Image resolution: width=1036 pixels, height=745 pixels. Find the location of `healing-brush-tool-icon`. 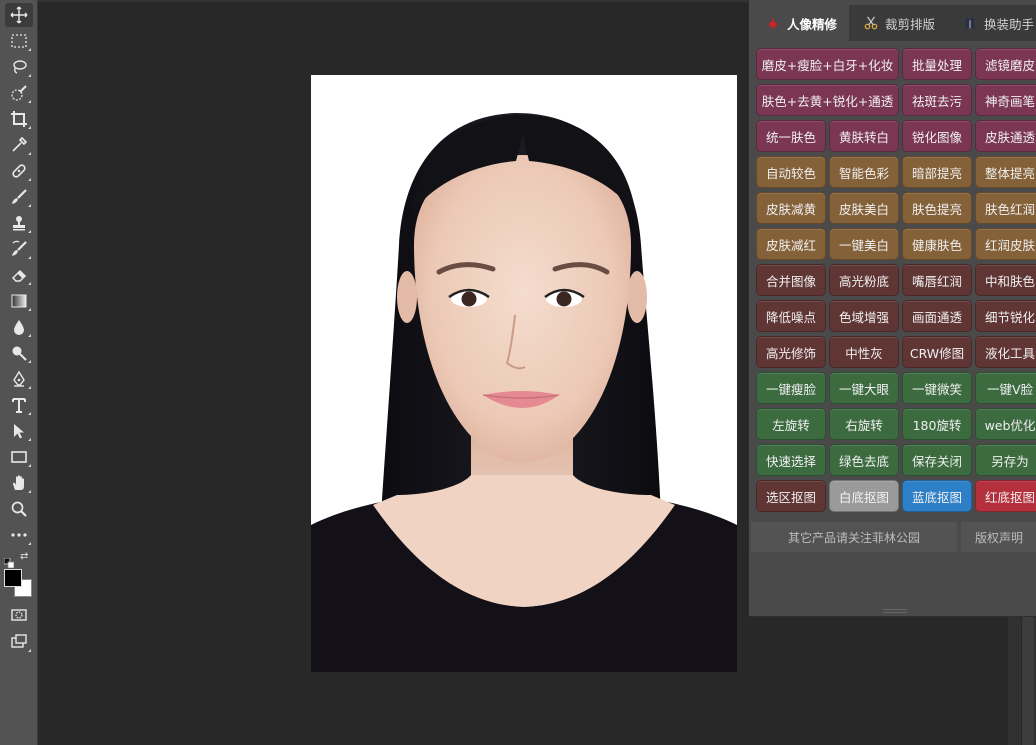

healing-brush-tool-icon is located at coordinates (19, 171).